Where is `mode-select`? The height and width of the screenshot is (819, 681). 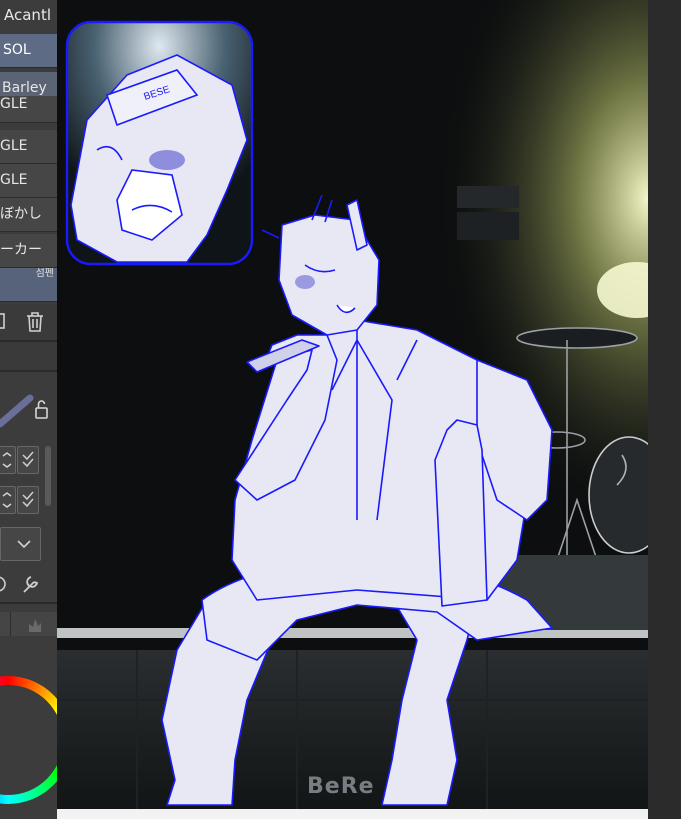
mode-select is located at coordinates (20, 544).